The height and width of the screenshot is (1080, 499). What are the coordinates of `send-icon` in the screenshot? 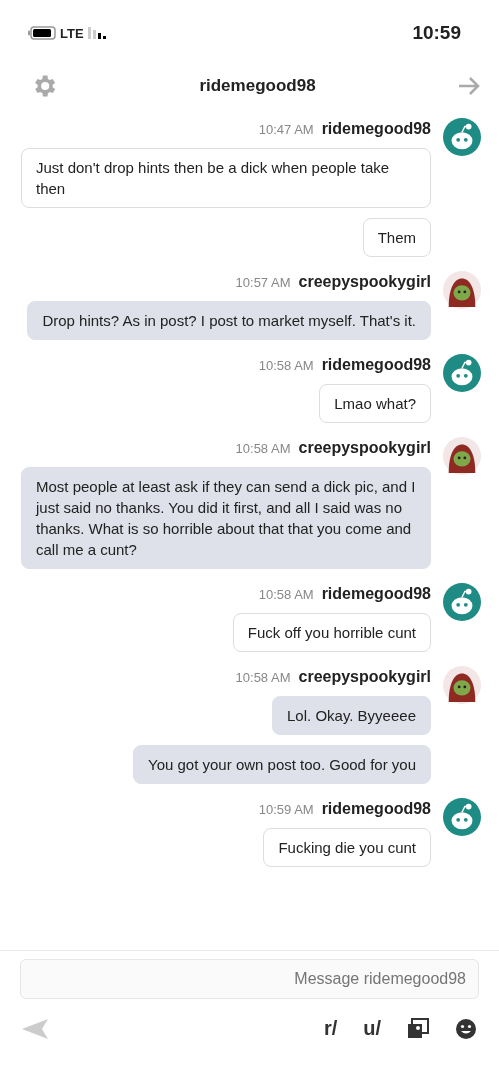 It's located at (35, 1028).